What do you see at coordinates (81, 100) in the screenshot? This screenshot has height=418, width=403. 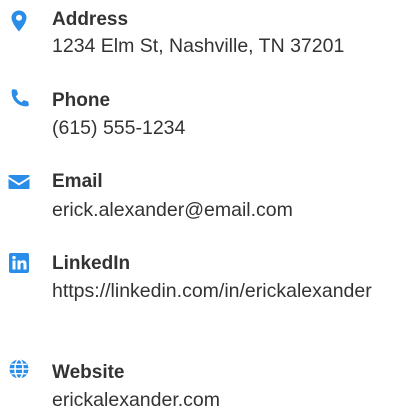 I see `phone-label: Phone` at bounding box center [81, 100].